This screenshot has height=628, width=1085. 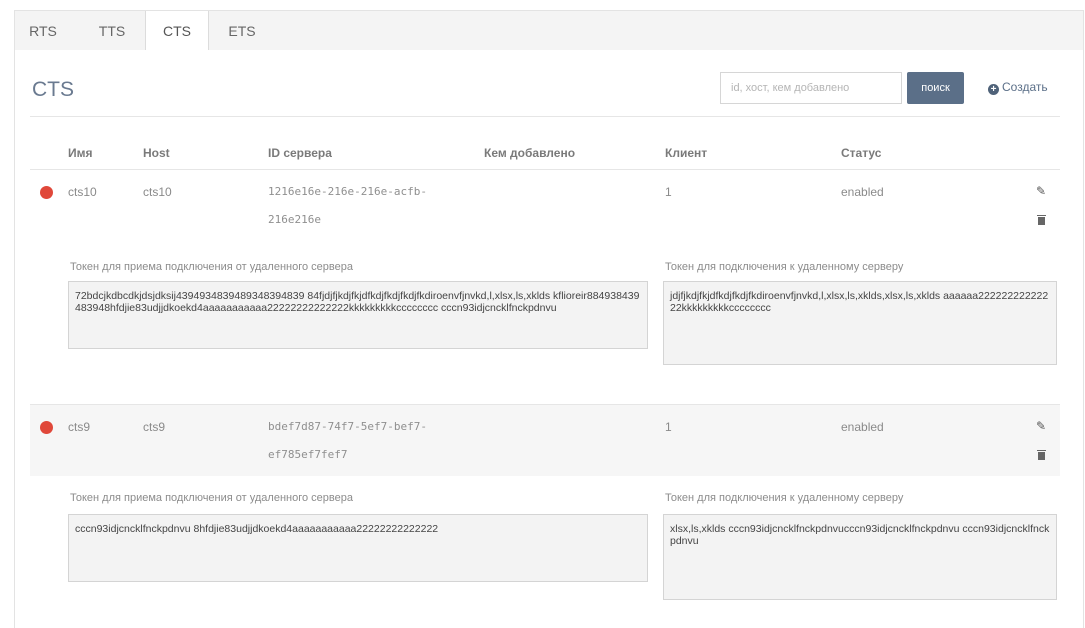 What do you see at coordinates (347, 191) in the screenshot?
I see `row-server-id-line1: 1216e16e-216e-216e-acfb-` at bounding box center [347, 191].